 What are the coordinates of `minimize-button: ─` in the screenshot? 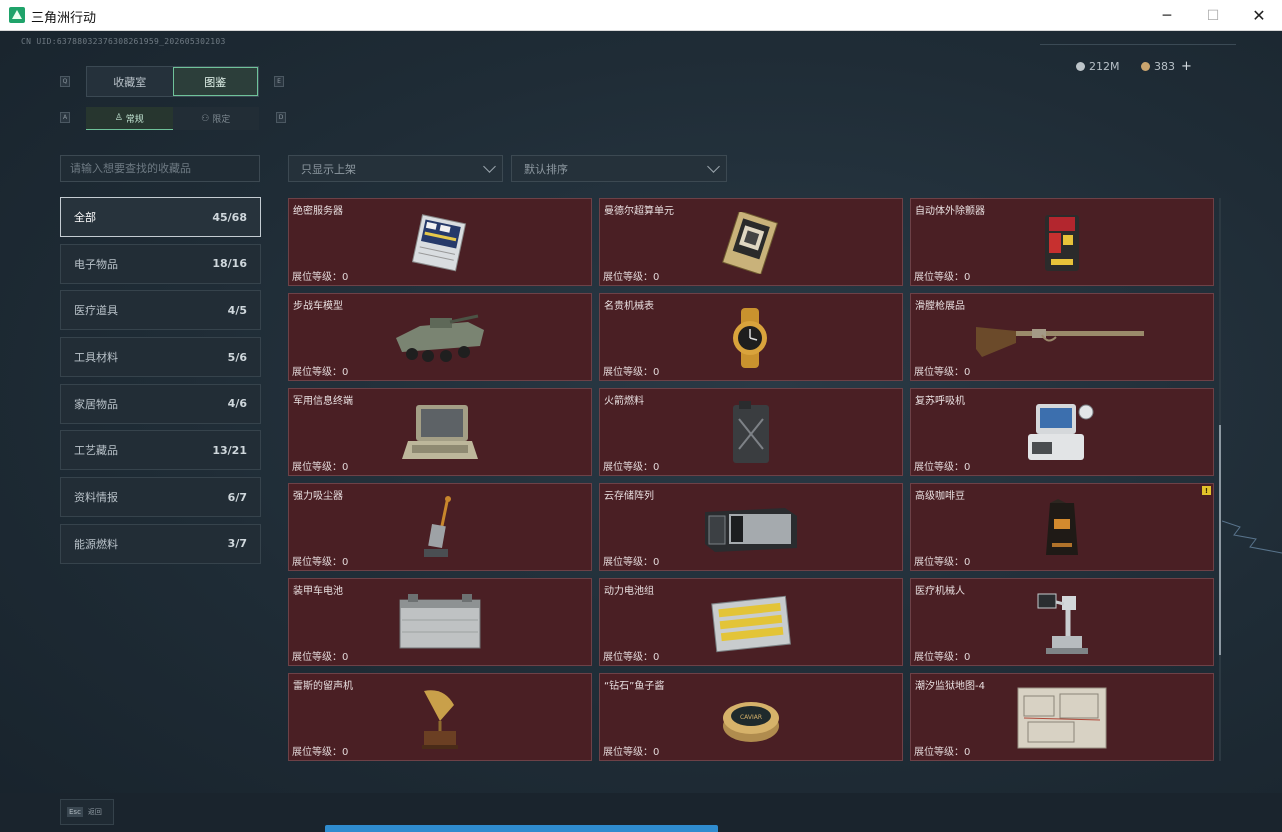 It's located at (1167, 15).